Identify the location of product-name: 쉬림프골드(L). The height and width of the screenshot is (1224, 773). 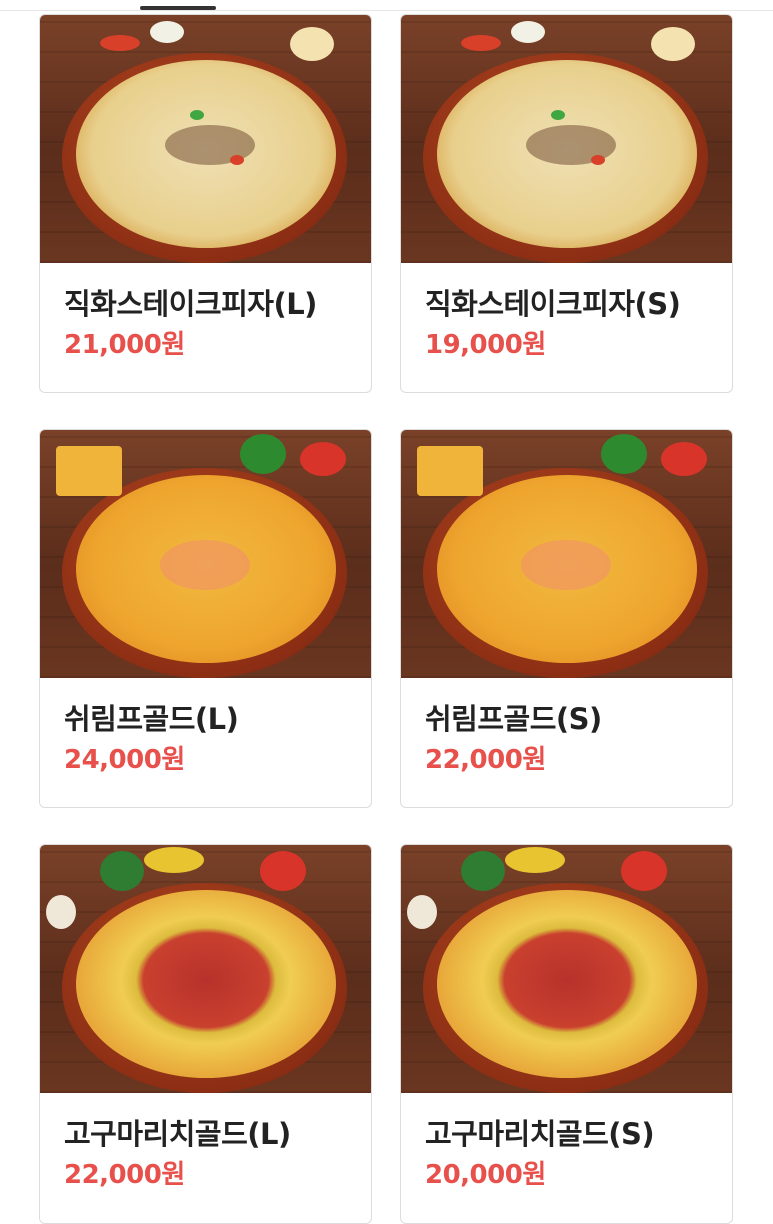
(205, 719).